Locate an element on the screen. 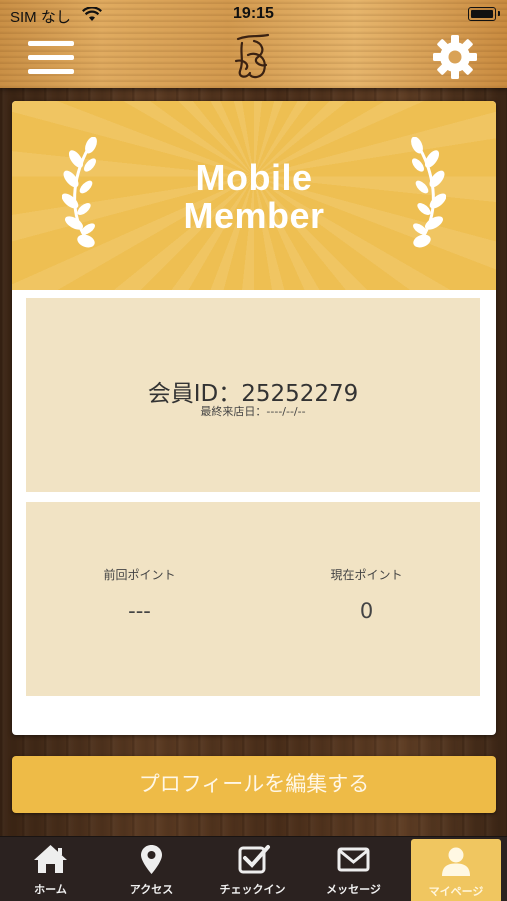 Image resolution: width=507 pixels, height=901 pixels. envelope-icon is located at coordinates (353, 859).